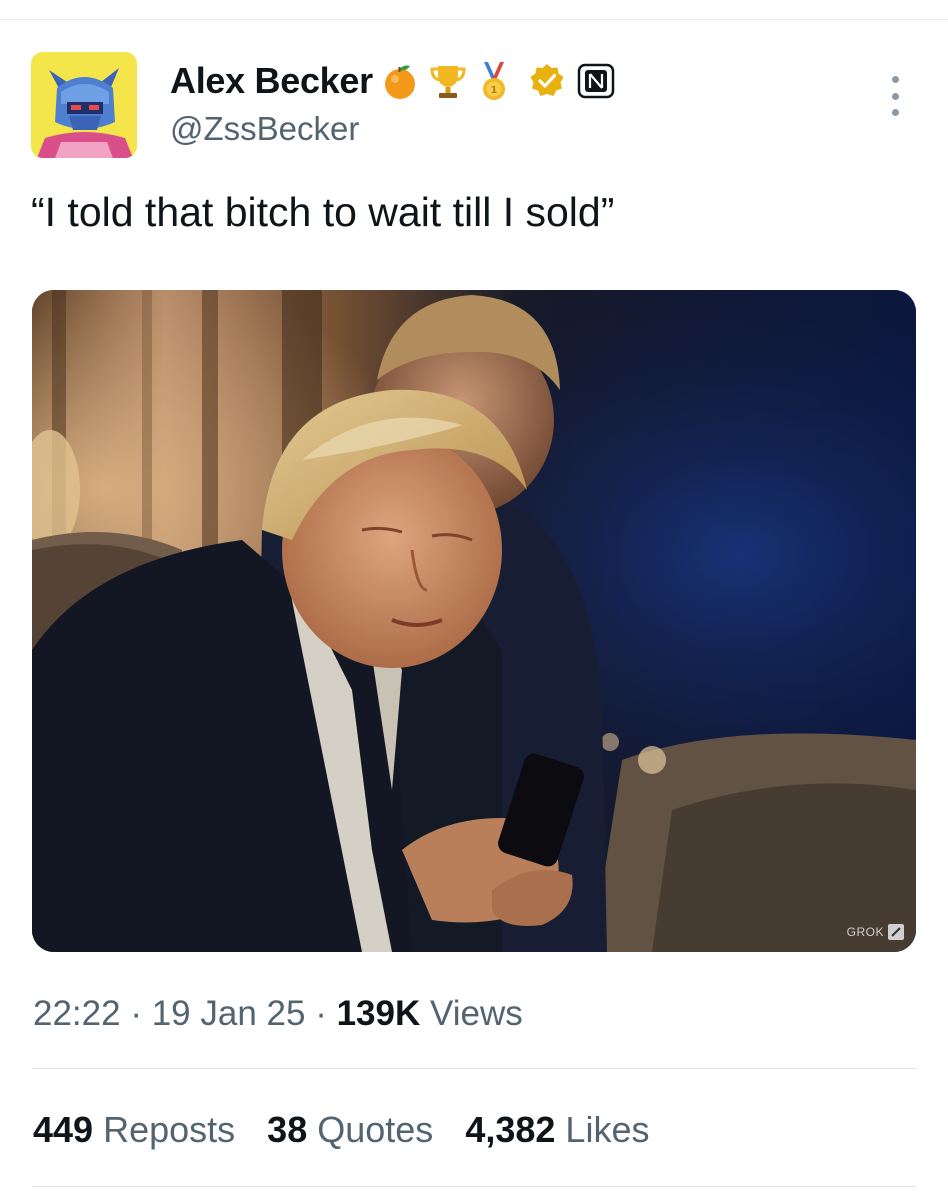 The image size is (948, 1200). I want to click on author-name-row: Alex Becker 1, so click(392, 81).